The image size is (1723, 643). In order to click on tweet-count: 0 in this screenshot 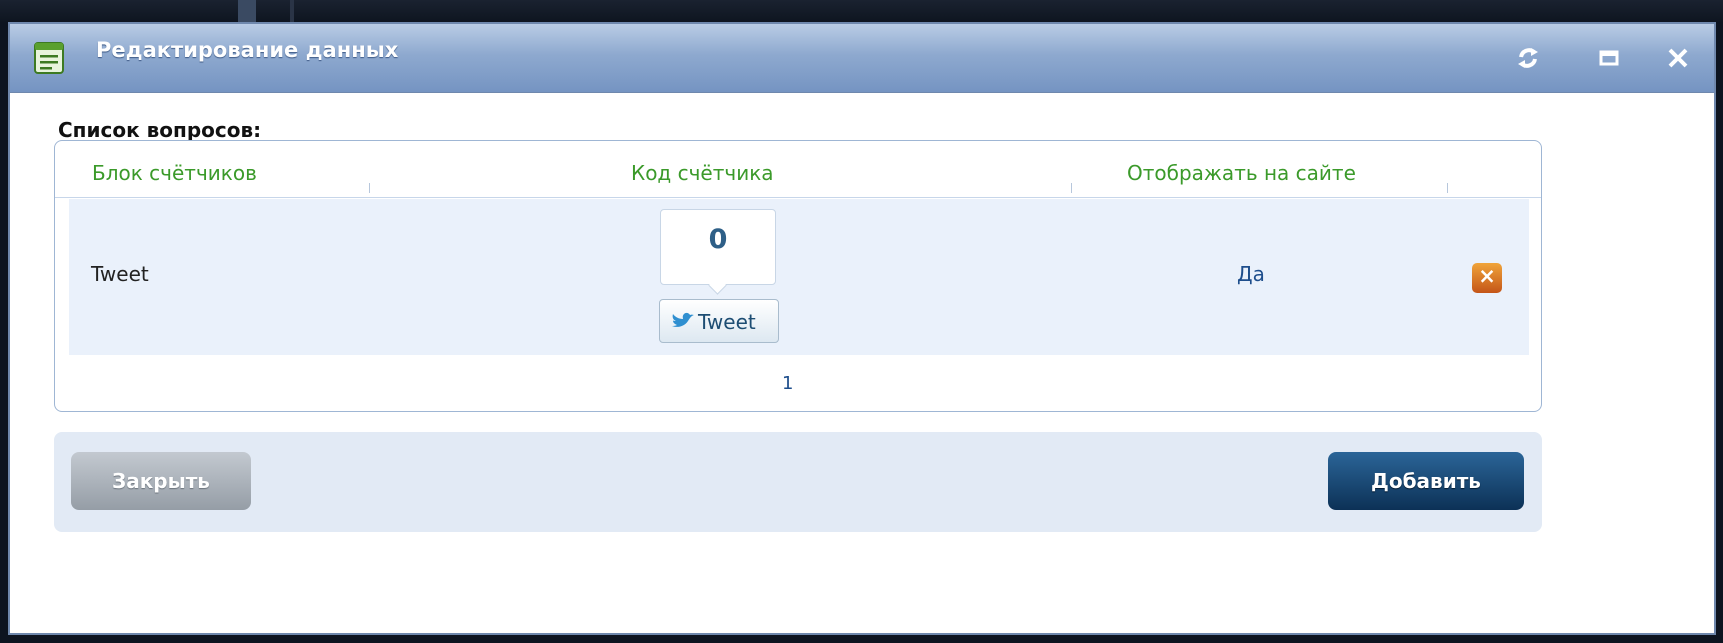, I will do `click(718, 239)`.